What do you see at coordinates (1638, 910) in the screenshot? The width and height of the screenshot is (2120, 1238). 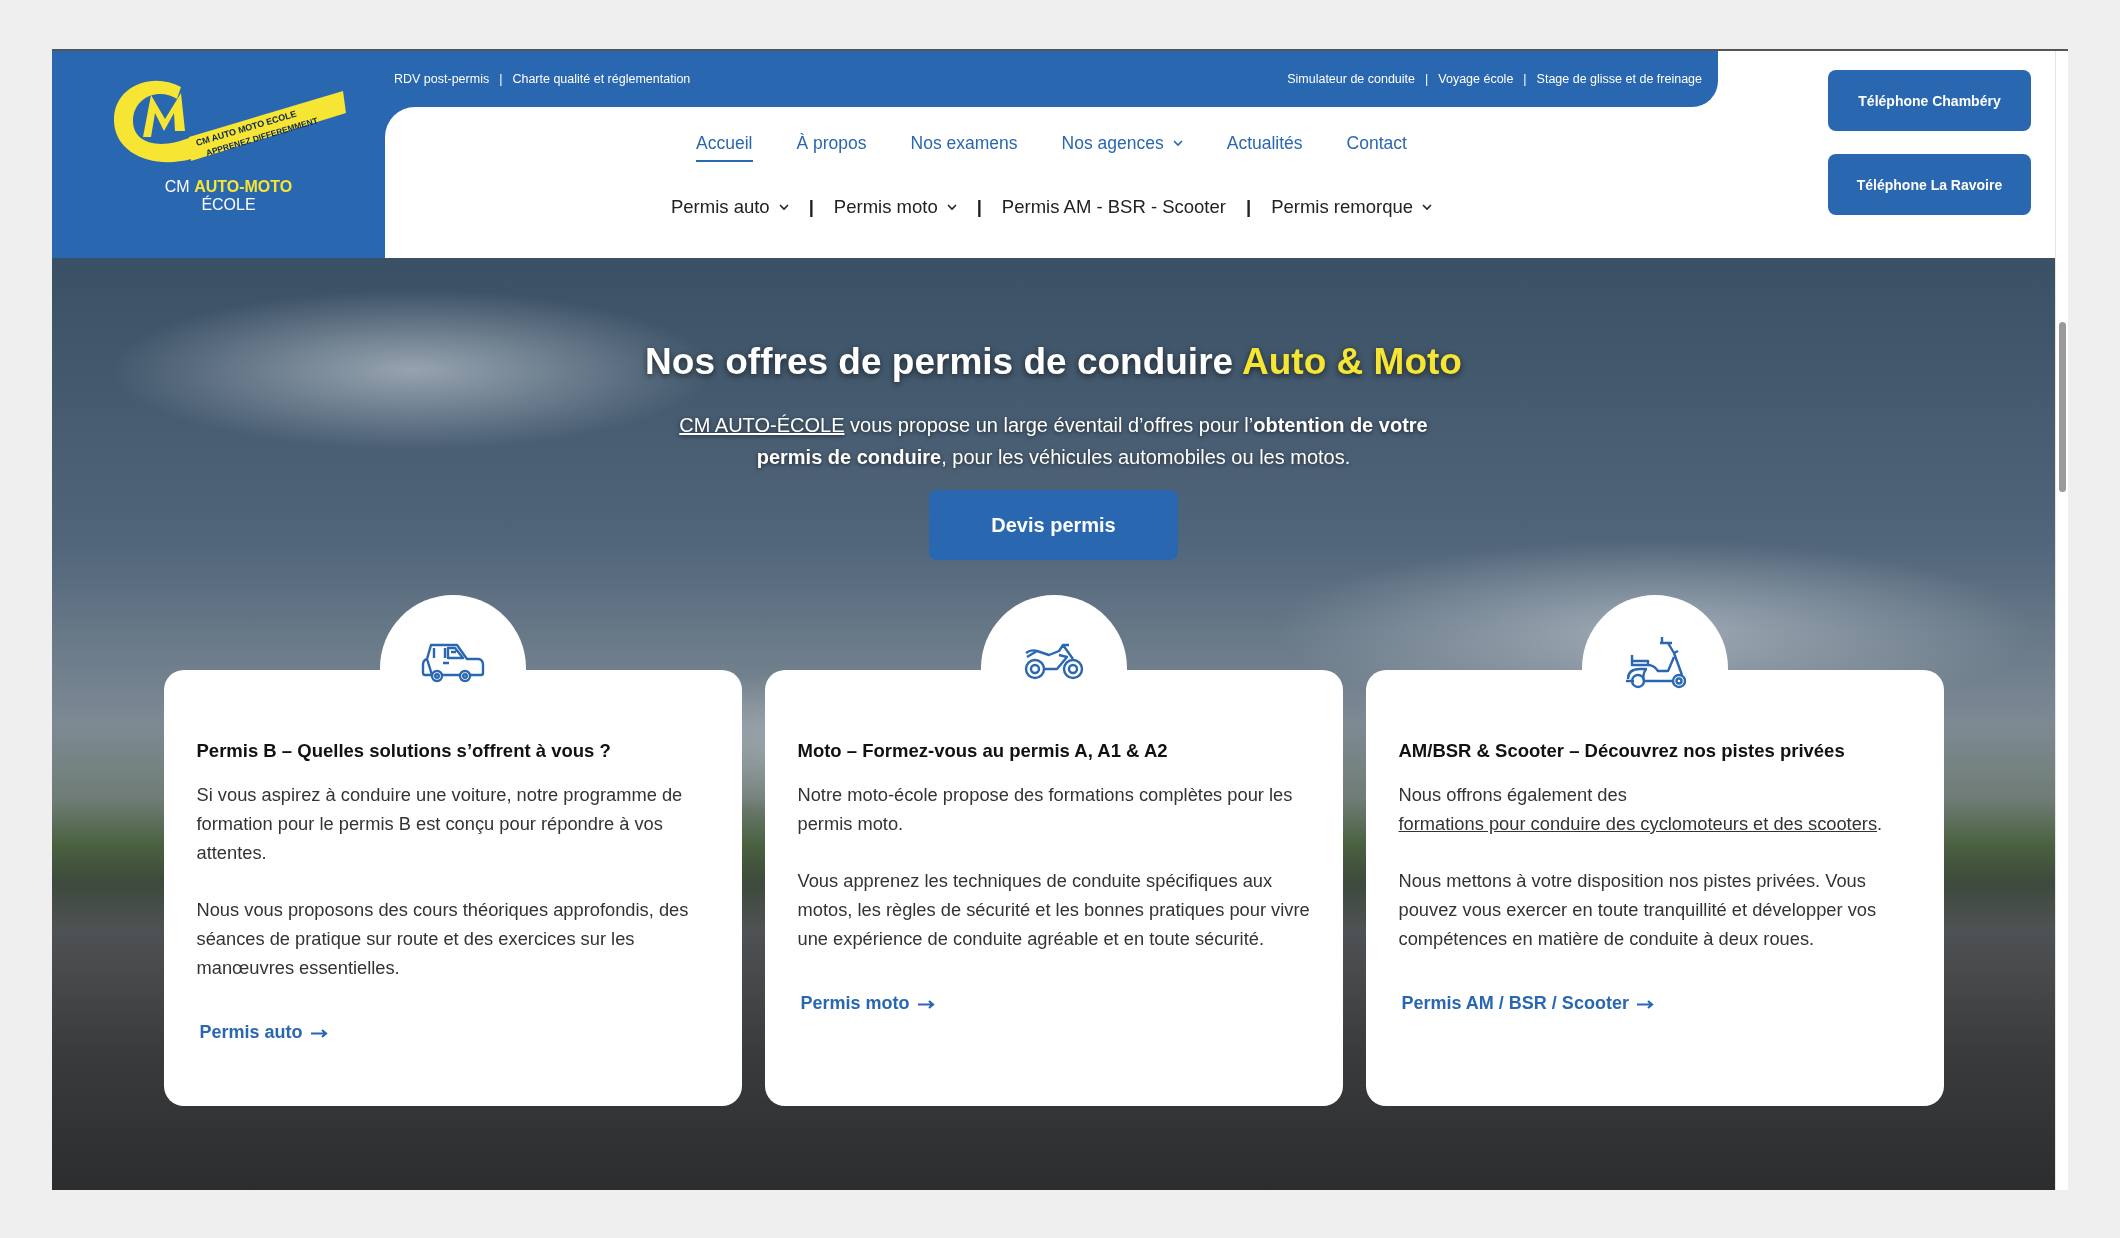 I see `card-text: Nous mettons à votre disposition nos pistes privées. Vous pouvez vous exercer en toute tranquillité et développer vos compétences en matière de conduite à deux roues.` at bounding box center [1638, 910].